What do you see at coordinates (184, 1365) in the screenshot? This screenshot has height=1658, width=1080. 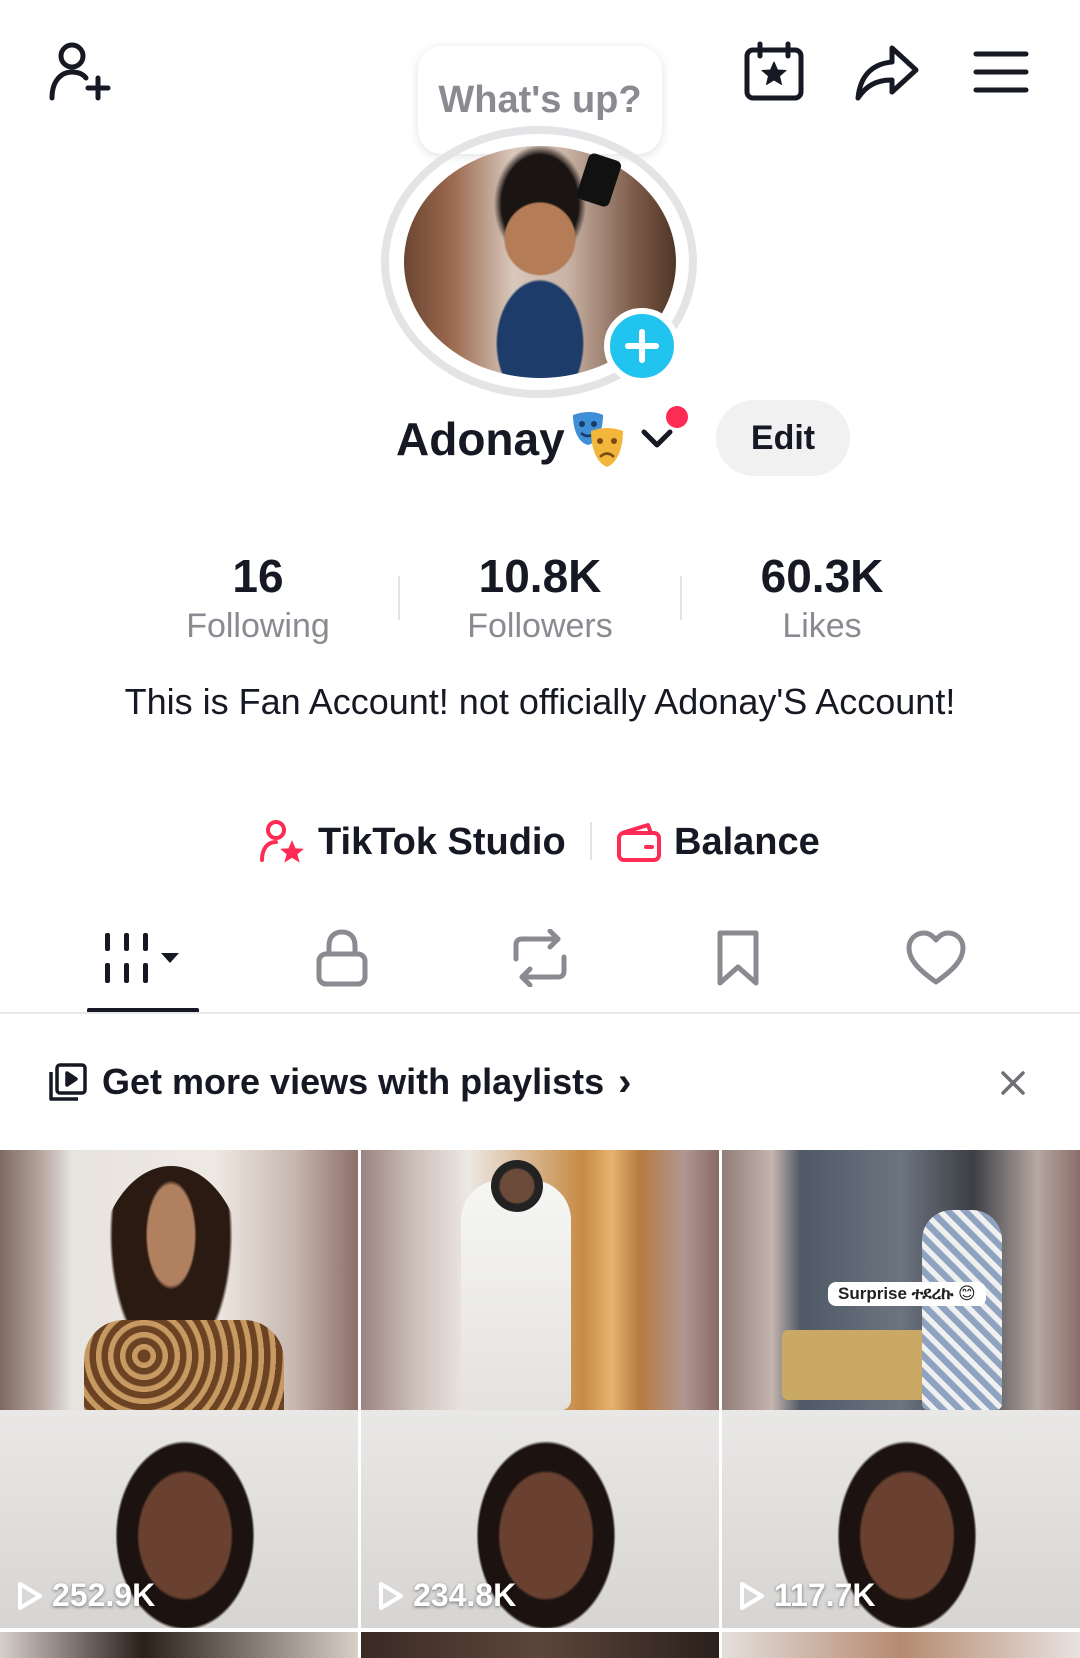 I see `leopard-outfit` at bounding box center [184, 1365].